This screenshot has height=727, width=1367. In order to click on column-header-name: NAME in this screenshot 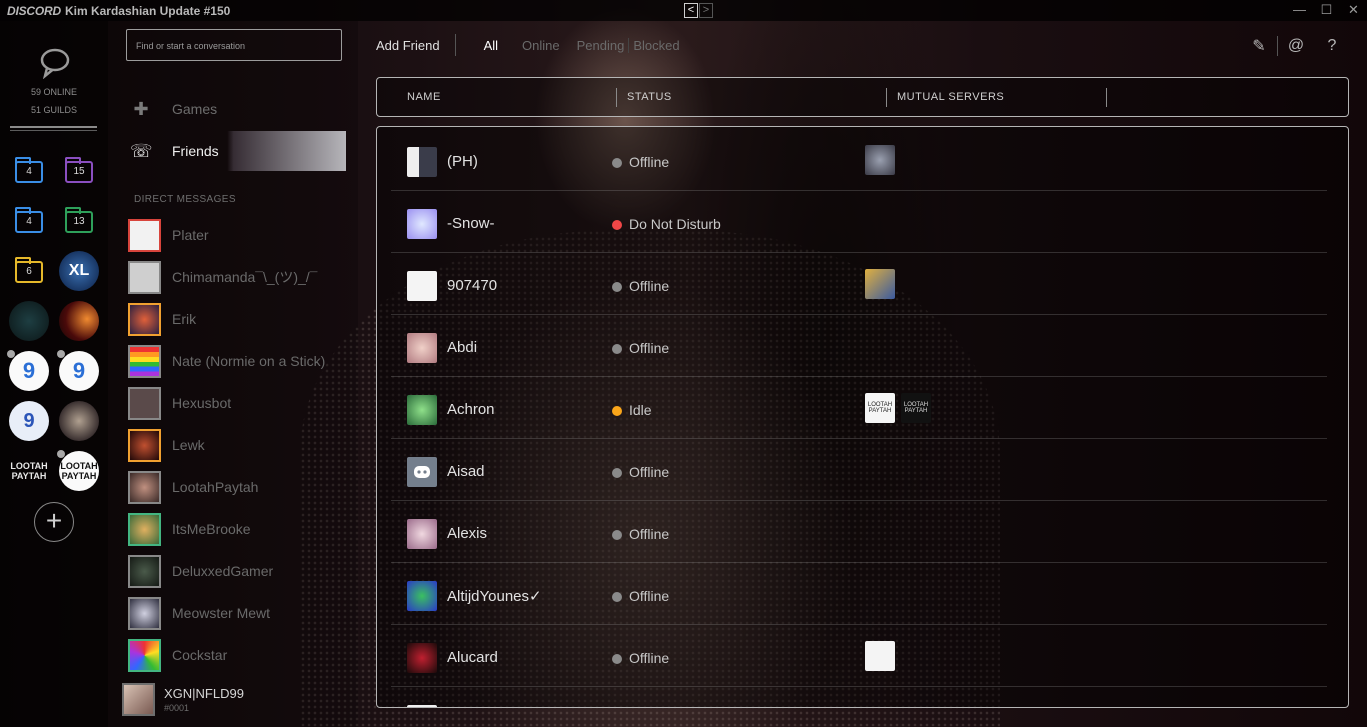, I will do `click(424, 97)`.